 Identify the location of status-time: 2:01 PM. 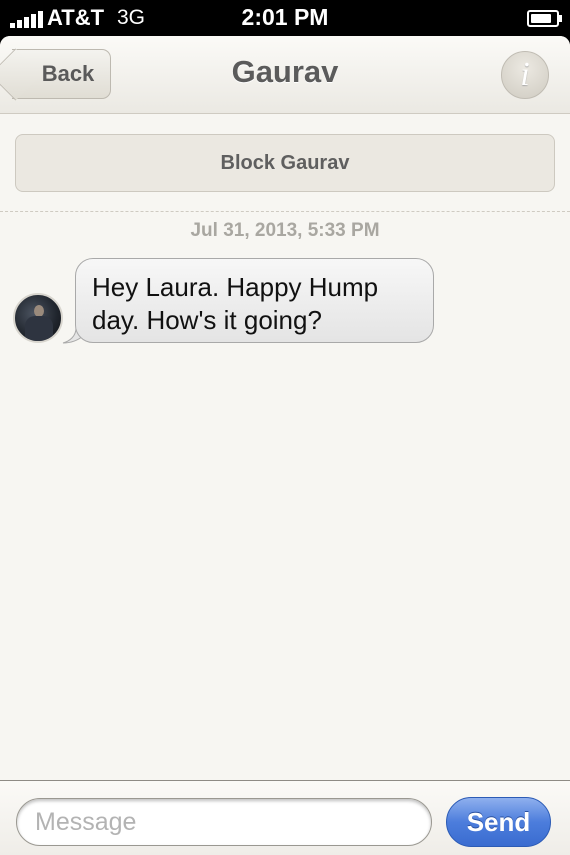
(285, 17).